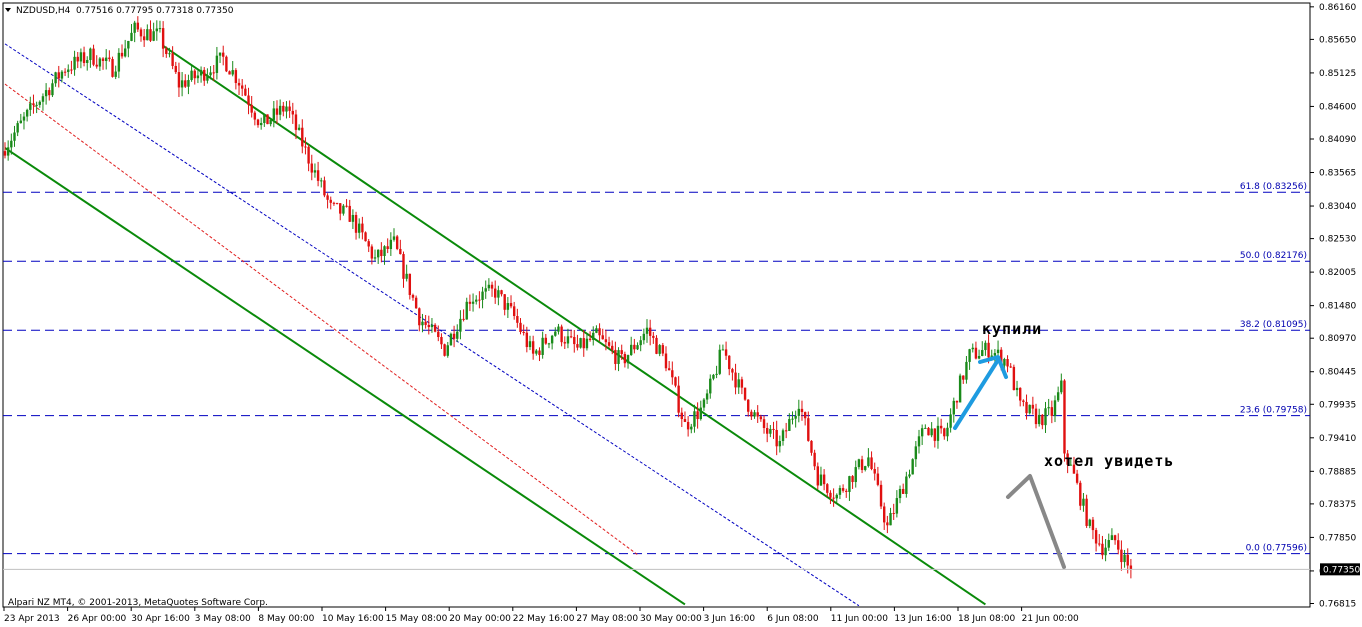 Image resolution: width=1362 pixels, height=627 pixels. What do you see at coordinates (544, 619) in the screenshot?
I see `x-tick-label: 22 May 16:00` at bounding box center [544, 619].